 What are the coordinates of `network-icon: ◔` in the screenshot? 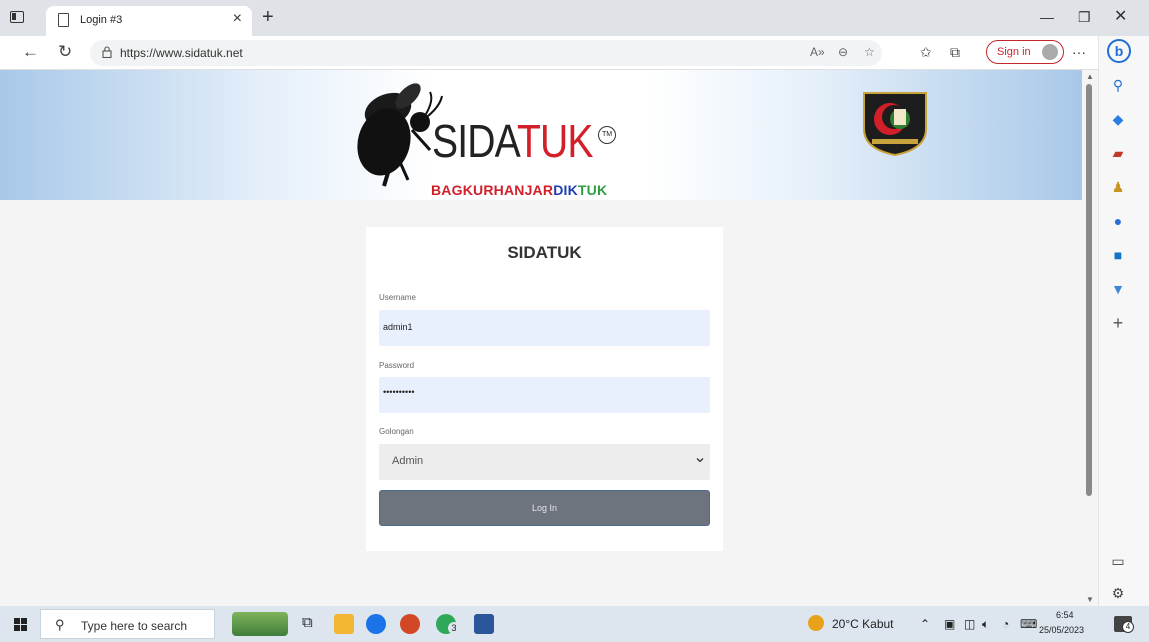 It's located at (1005, 624).